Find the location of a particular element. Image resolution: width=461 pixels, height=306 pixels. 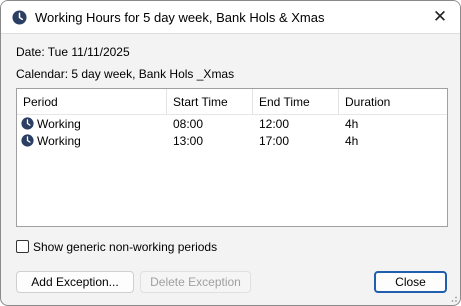

delete-exception-button: Delete Exception is located at coordinates (195, 282).